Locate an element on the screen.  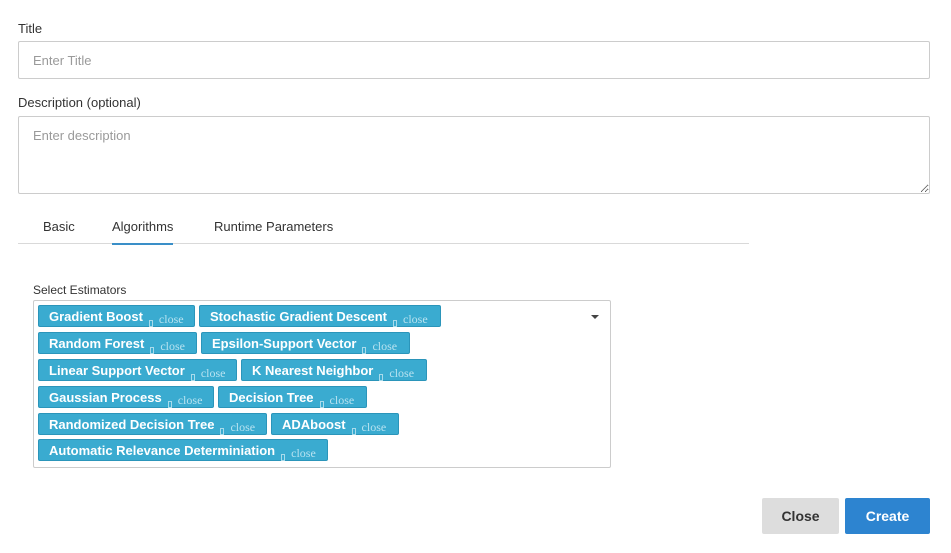
description-textarea is located at coordinates (474, 155).